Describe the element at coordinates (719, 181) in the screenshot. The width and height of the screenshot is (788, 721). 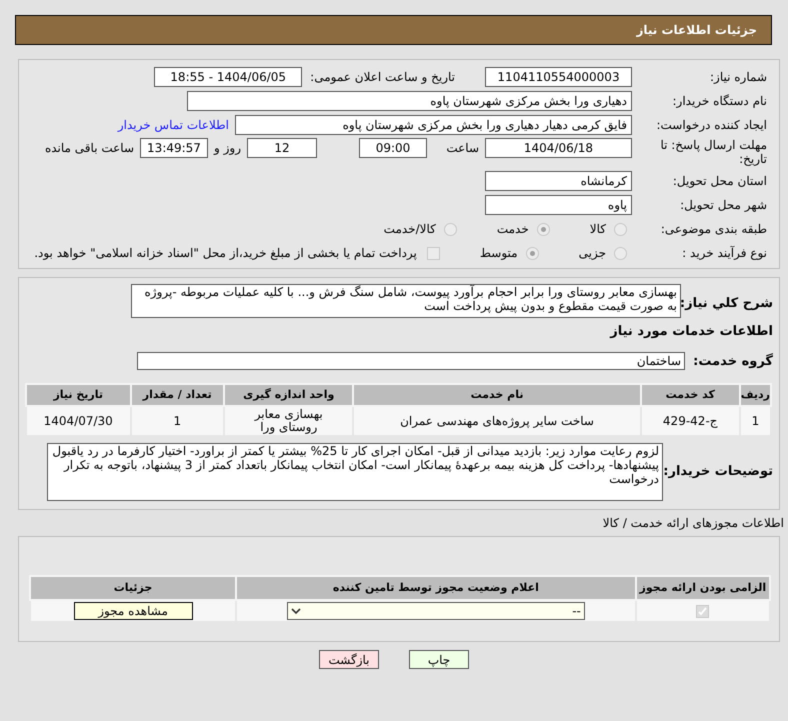
I see `field-label: استان محل تحویل:` at that location.